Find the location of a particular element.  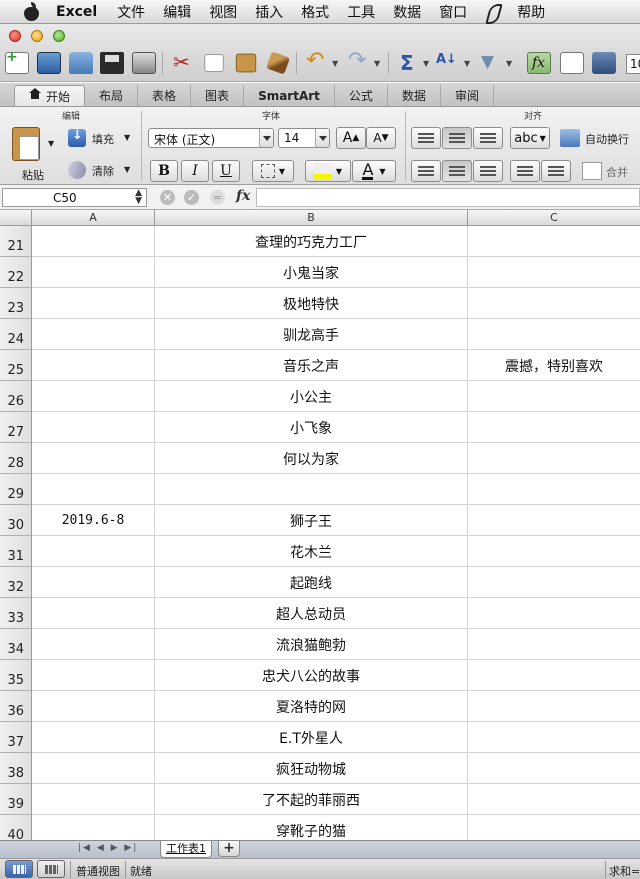

increase-indent-button is located at coordinates (556, 171).